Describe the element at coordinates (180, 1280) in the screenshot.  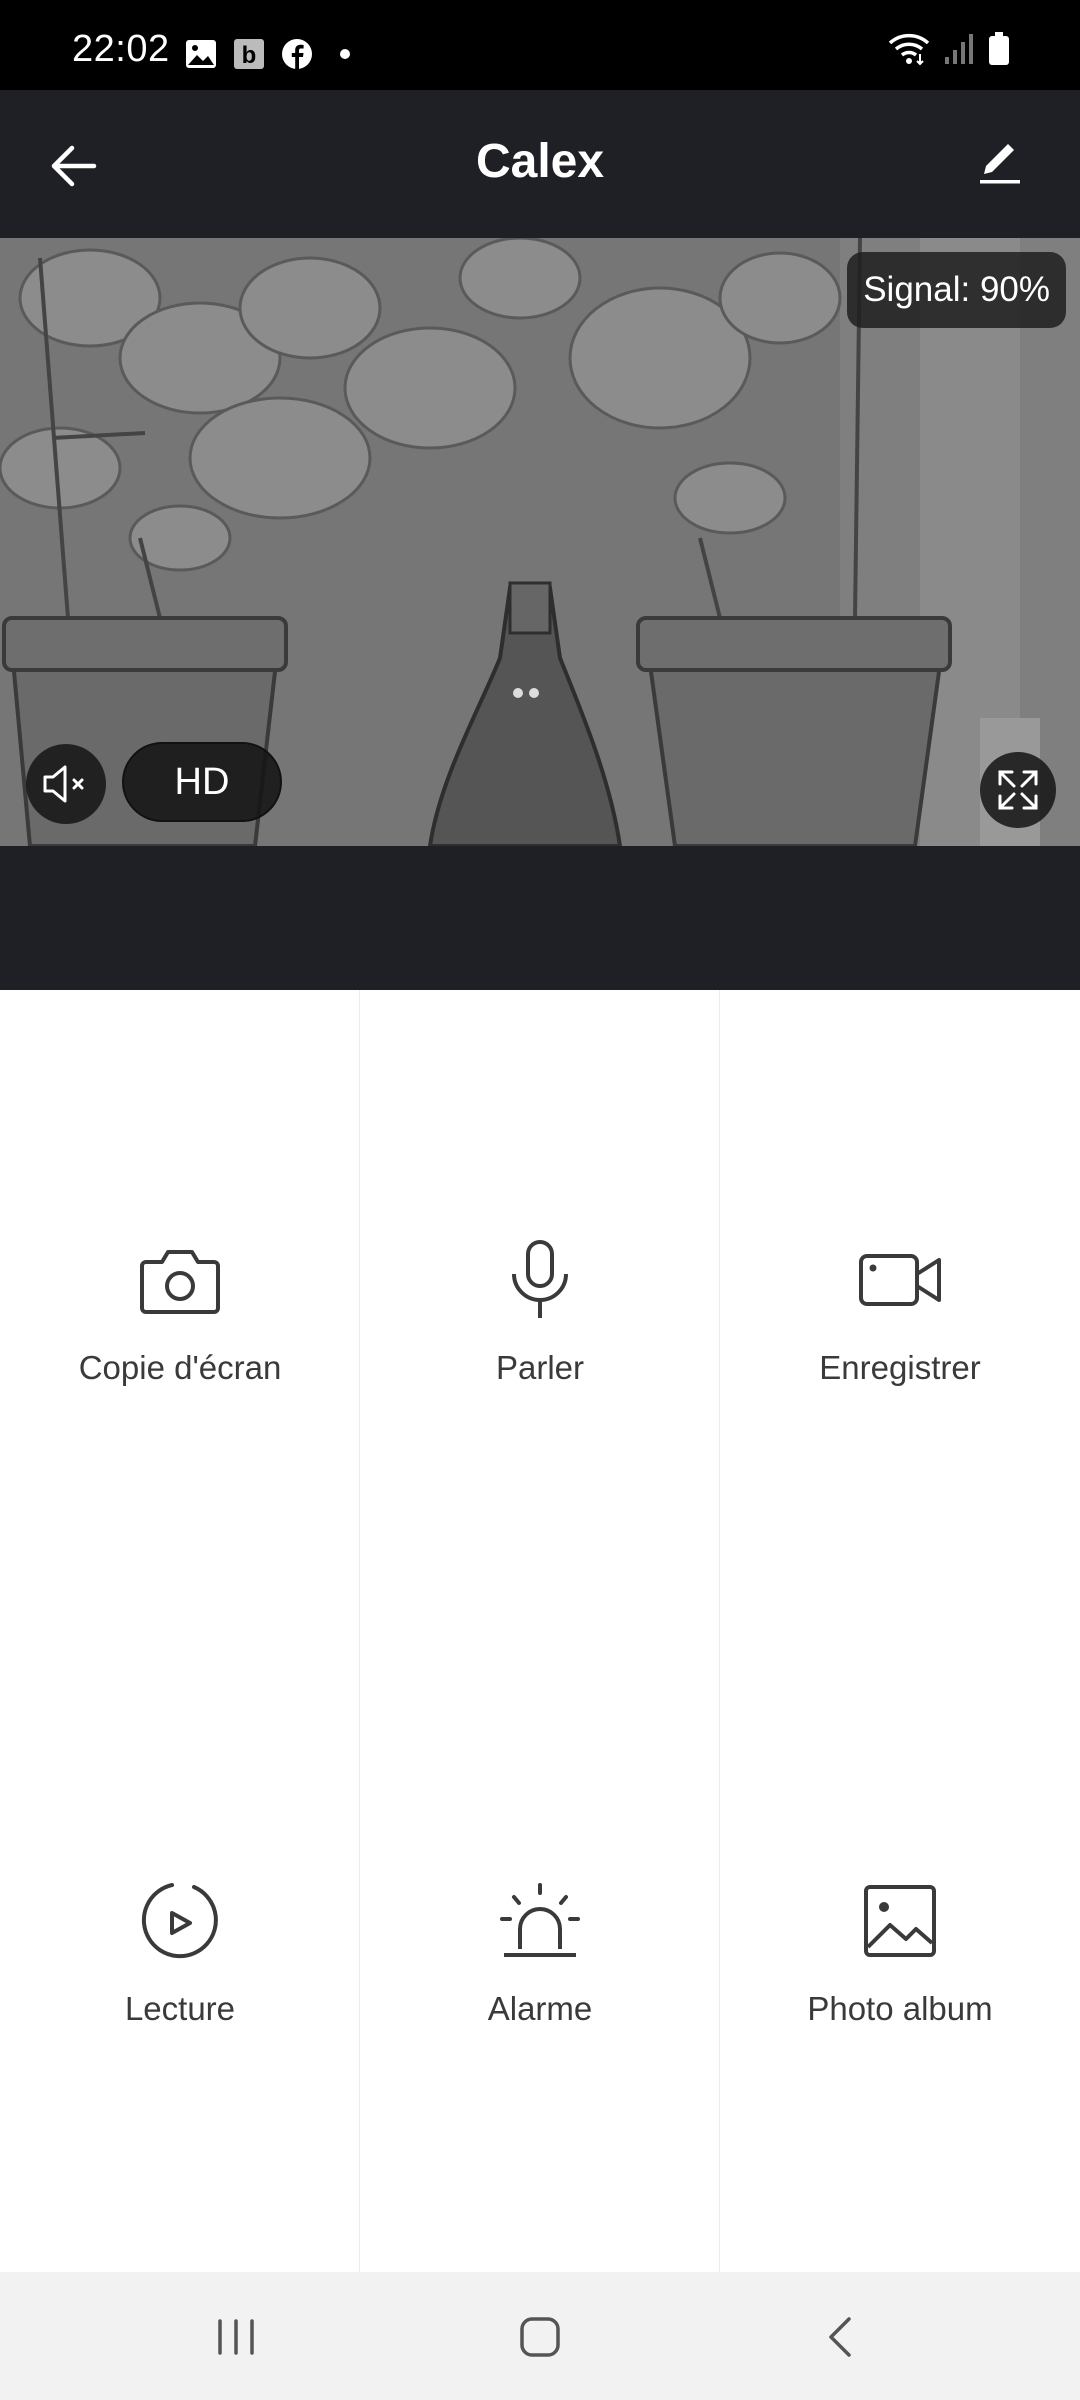
I see `camera-icon` at that location.